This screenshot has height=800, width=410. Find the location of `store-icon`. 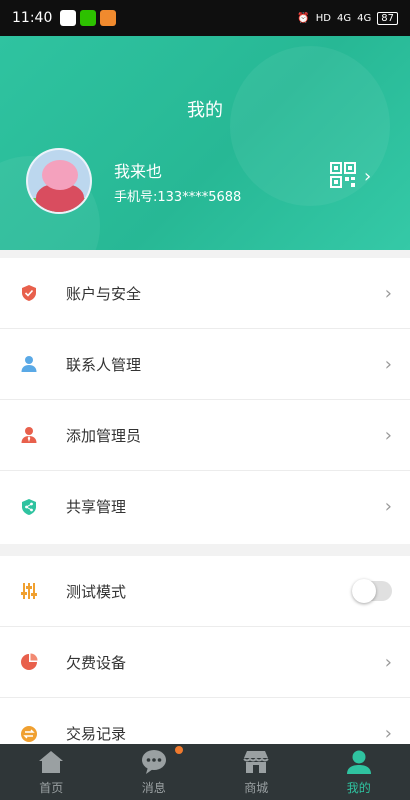

store-icon is located at coordinates (256, 762).